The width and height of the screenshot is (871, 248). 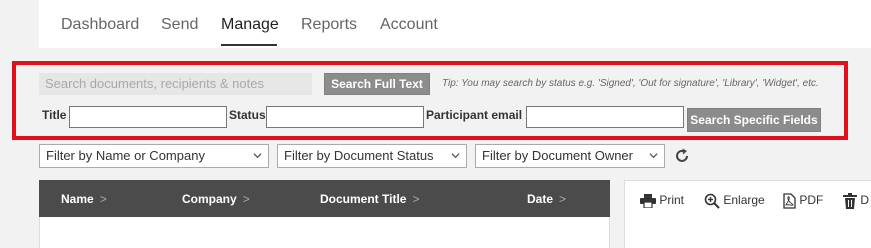 I want to click on column-document-title-header: Document Title >, so click(x=369, y=199).